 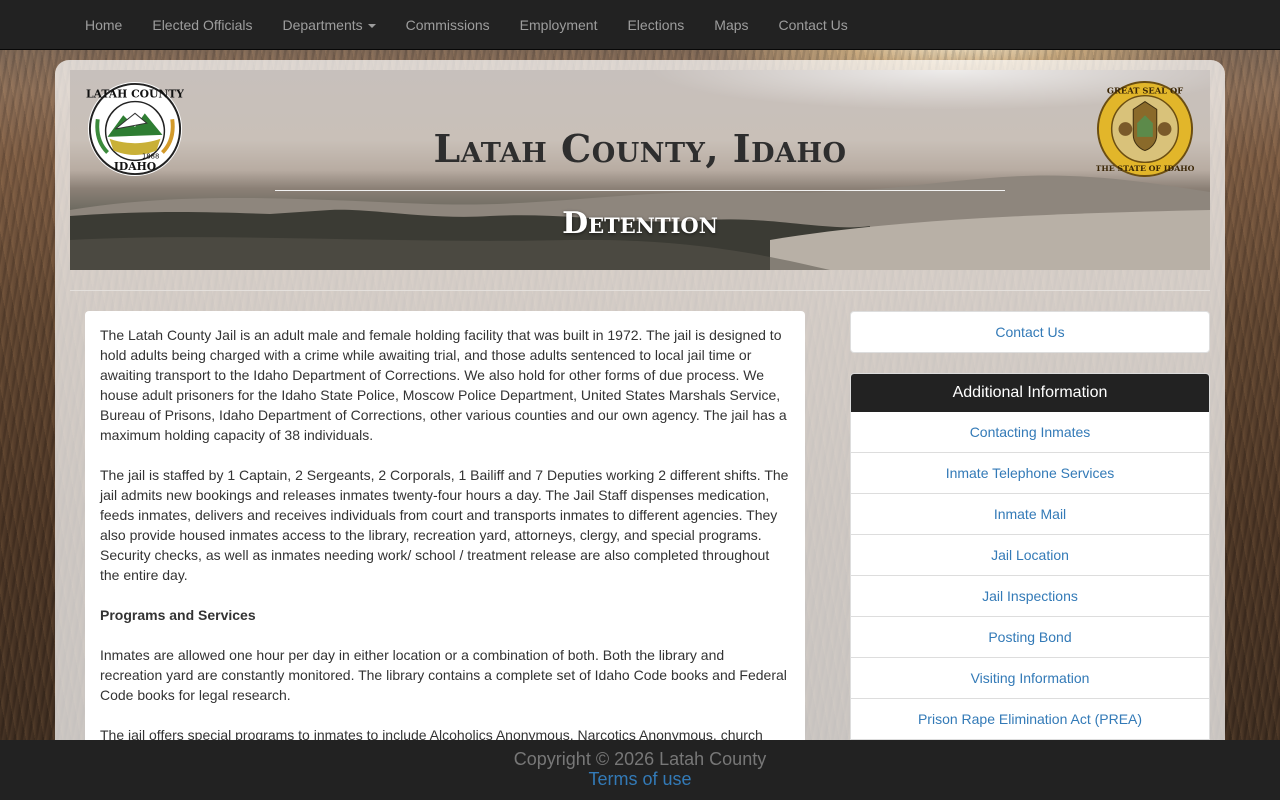 I want to click on sidebar-link-prea: Prison Rape Elimination Act (PREA), so click(x=1030, y=719).